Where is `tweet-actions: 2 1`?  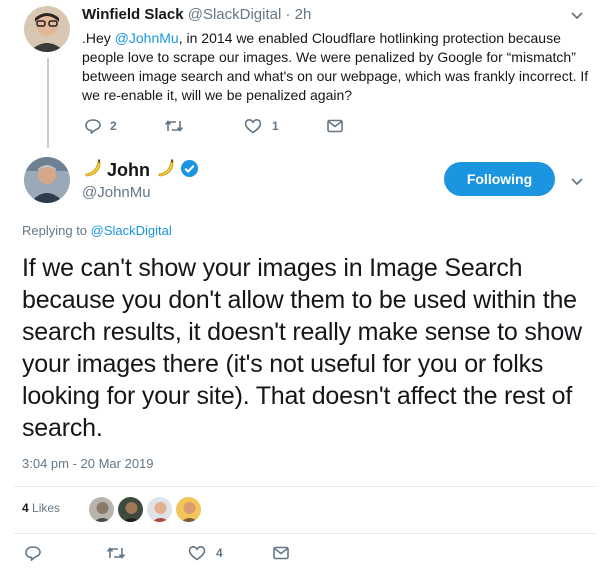 tweet-actions: 2 1 is located at coordinates (214, 126).